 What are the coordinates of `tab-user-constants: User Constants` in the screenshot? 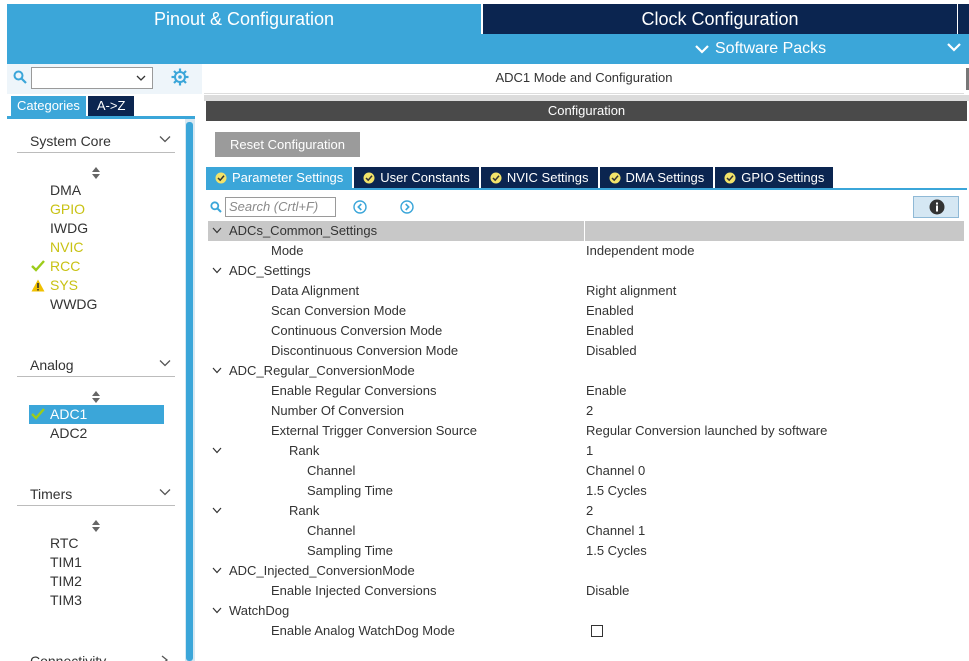 It's located at (416, 177).